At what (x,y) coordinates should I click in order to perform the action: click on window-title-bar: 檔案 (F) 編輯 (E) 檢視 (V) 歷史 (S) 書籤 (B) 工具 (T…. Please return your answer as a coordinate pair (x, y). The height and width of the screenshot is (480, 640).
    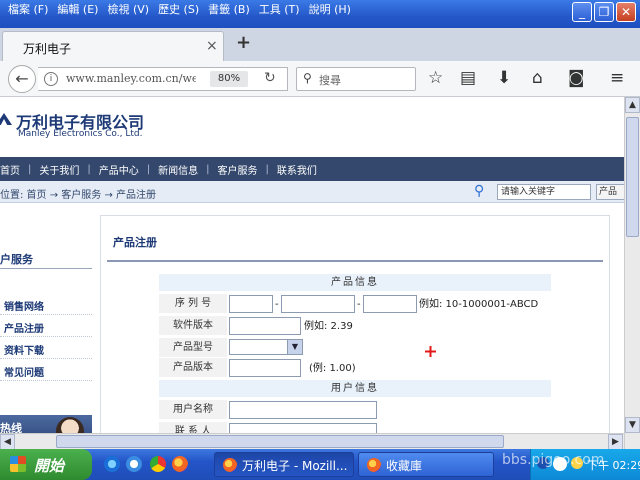
    Looking at the image, I should click on (320, 14).